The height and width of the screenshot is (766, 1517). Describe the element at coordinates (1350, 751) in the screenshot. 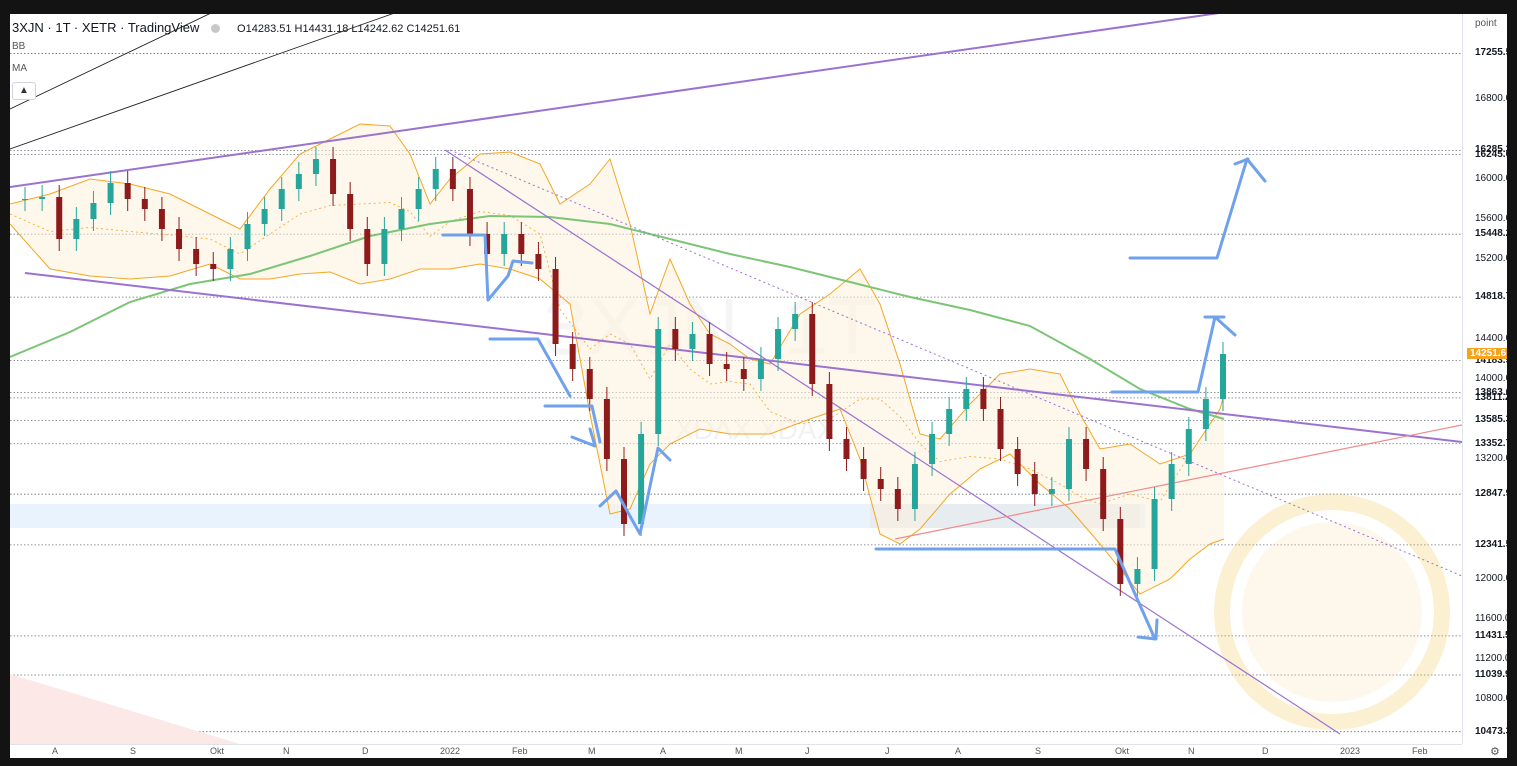

I see `time-label: 2023` at that location.